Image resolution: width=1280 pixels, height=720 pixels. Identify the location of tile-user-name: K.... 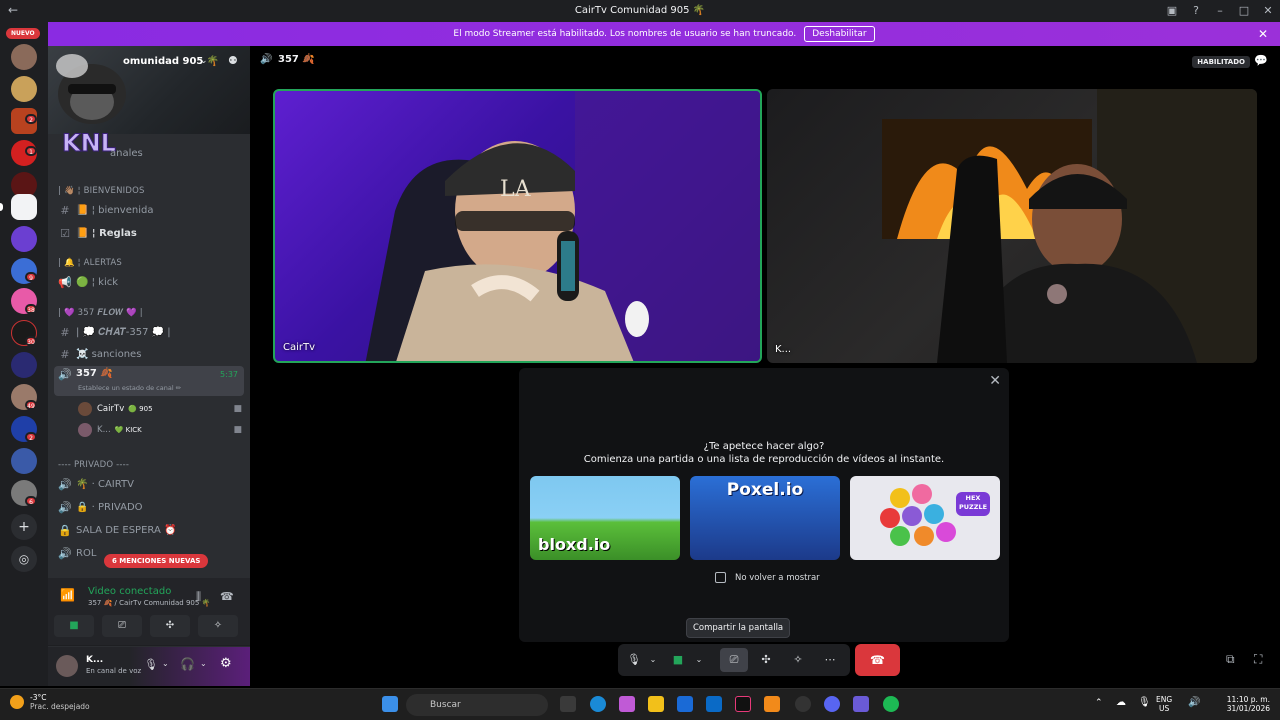
(783, 349).